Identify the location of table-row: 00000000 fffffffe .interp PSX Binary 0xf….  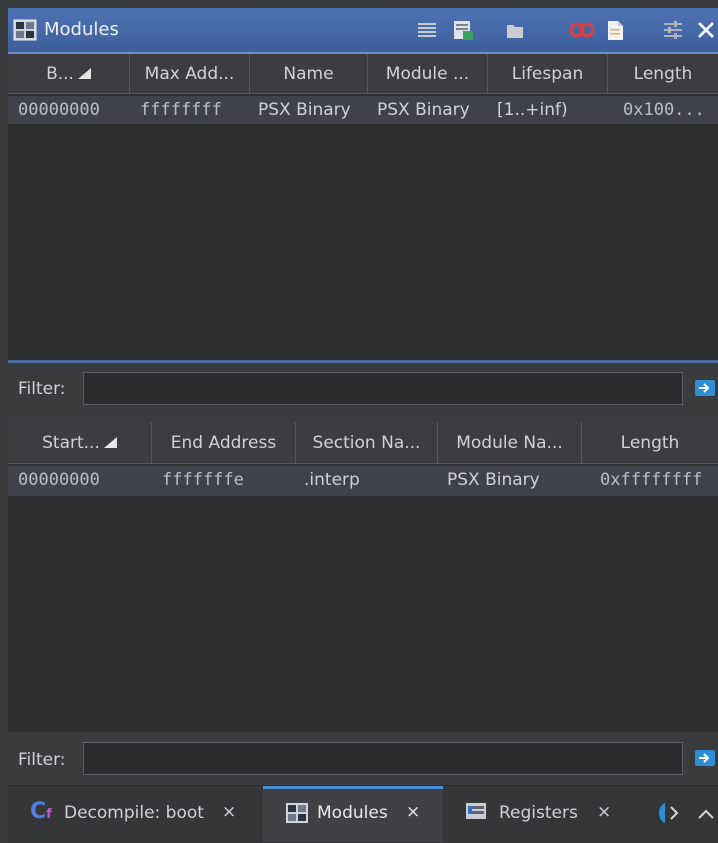
(363, 481).